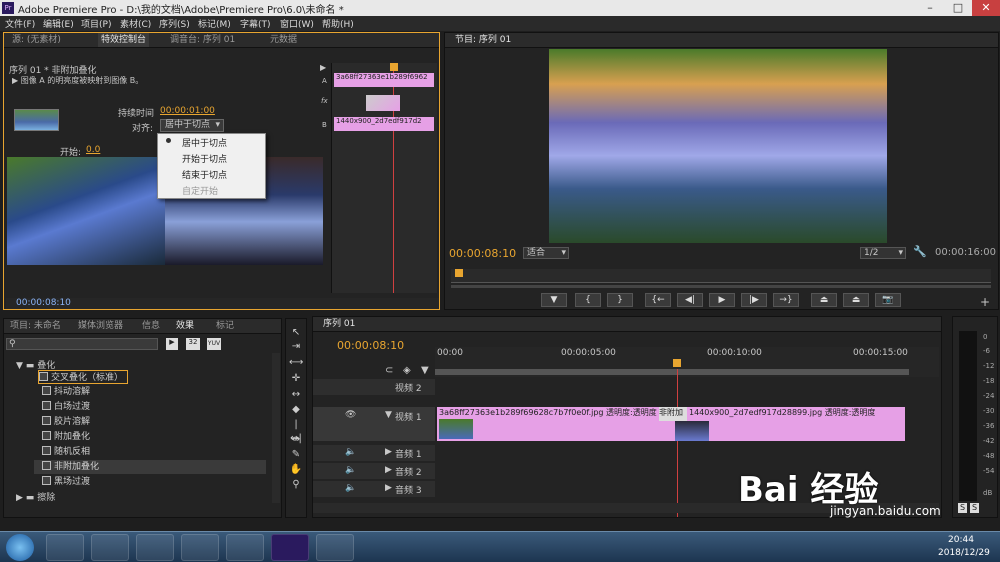  Describe the element at coordinates (135, 23) in the screenshot. I see `menu-clip: 素材(C)` at that location.